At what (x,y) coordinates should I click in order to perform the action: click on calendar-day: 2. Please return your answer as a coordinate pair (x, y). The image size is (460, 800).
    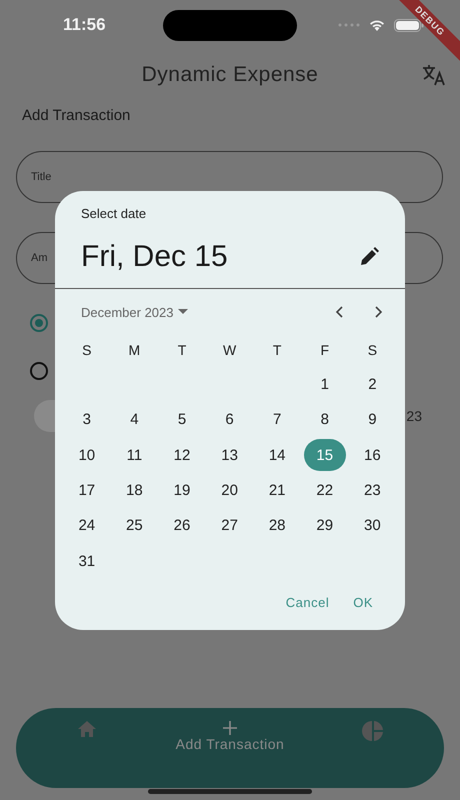
    Looking at the image, I should click on (372, 384).